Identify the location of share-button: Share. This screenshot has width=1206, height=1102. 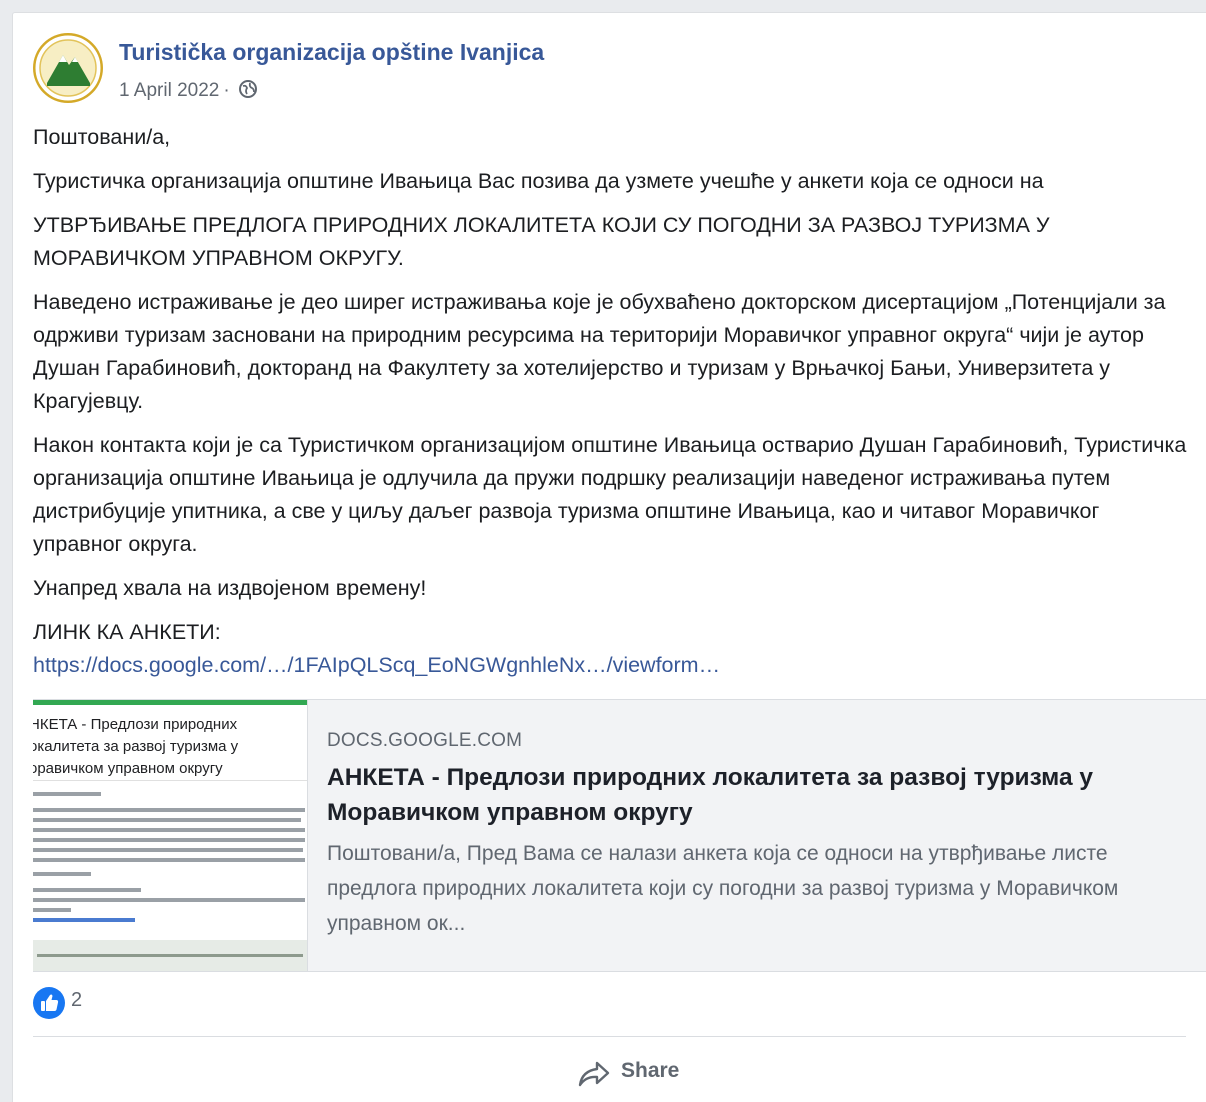
(633, 1073).